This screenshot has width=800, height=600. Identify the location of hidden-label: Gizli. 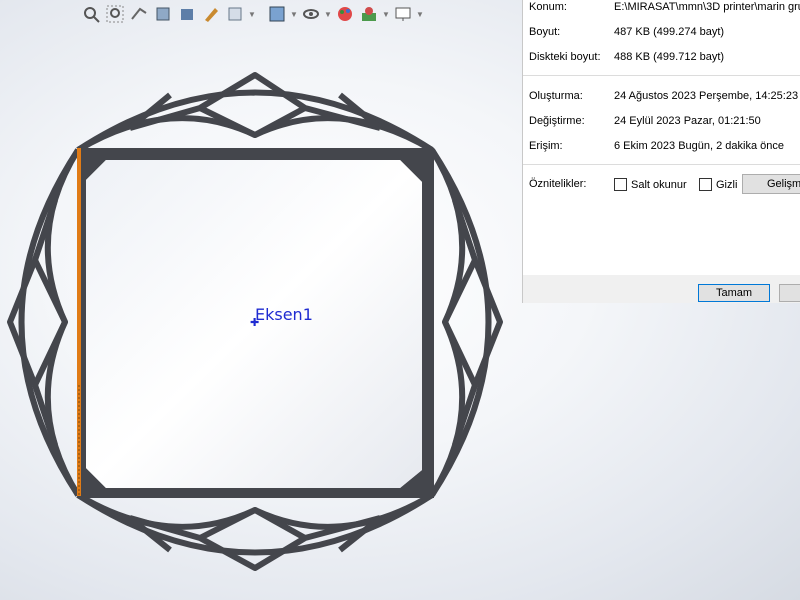
(727, 184).